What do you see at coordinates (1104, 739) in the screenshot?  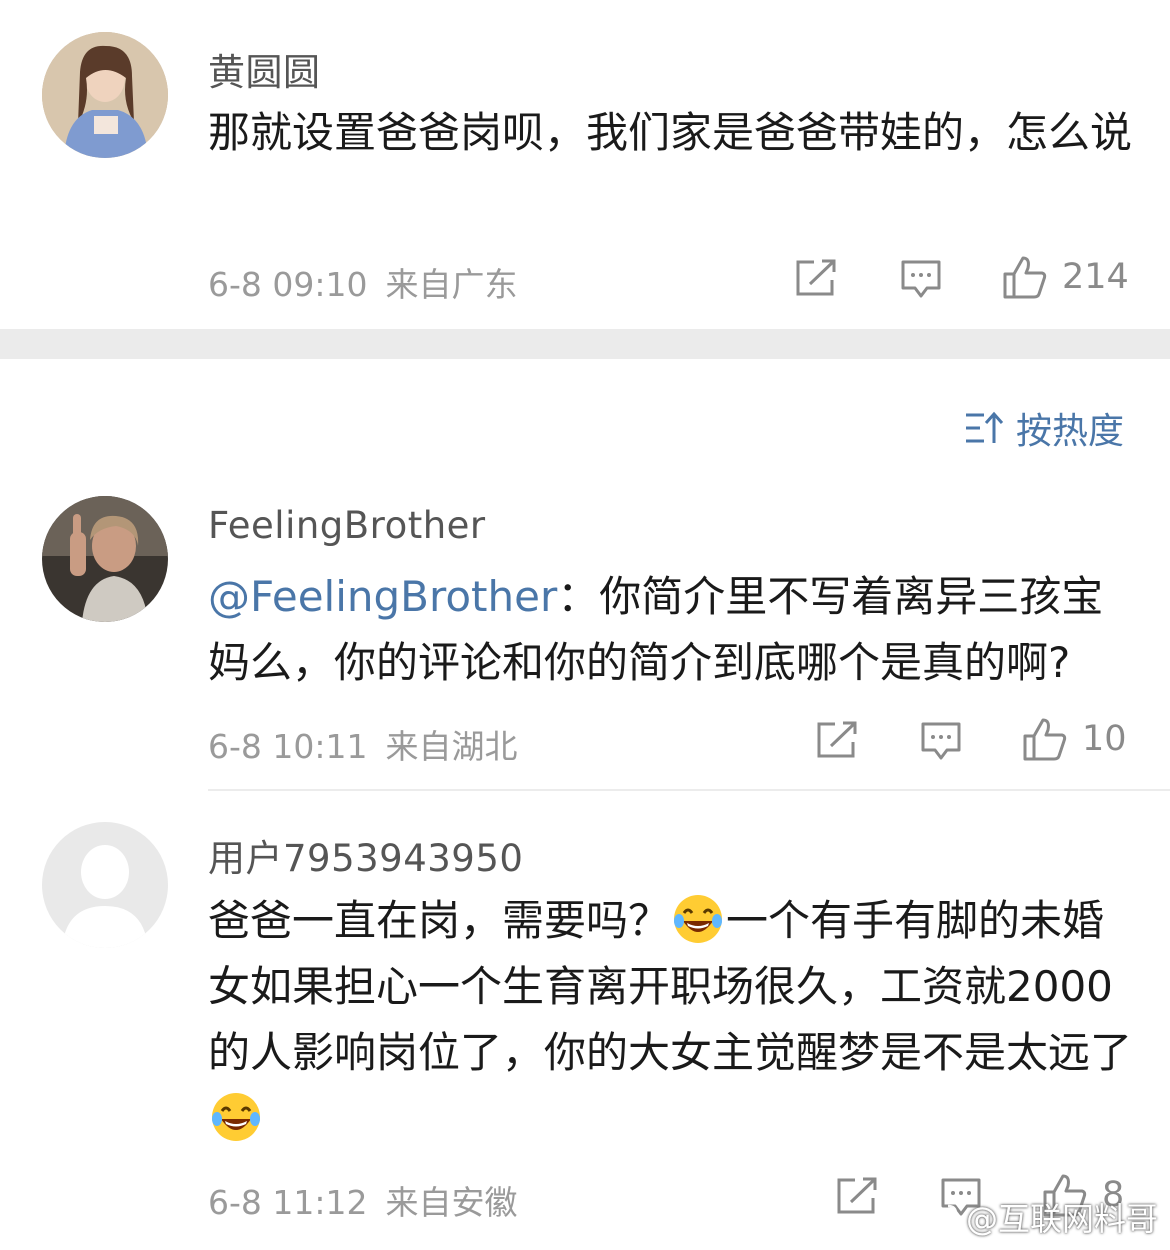 I see `like-count: 10` at bounding box center [1104, 739].